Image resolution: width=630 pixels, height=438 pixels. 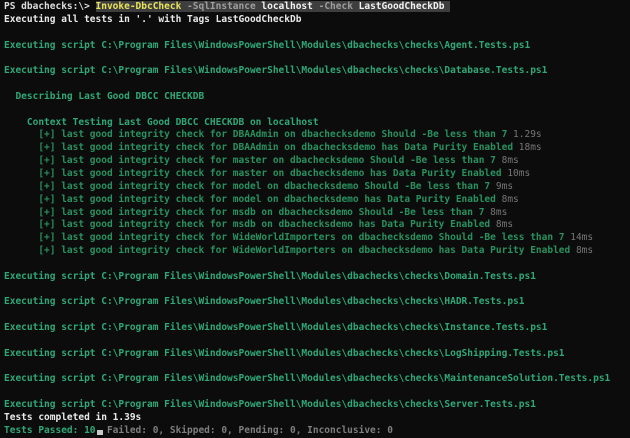 What do you see at coordinates (582, 238) in the screenshot?
I see `test-duration: 14ms` at bounding box center [582, 238].